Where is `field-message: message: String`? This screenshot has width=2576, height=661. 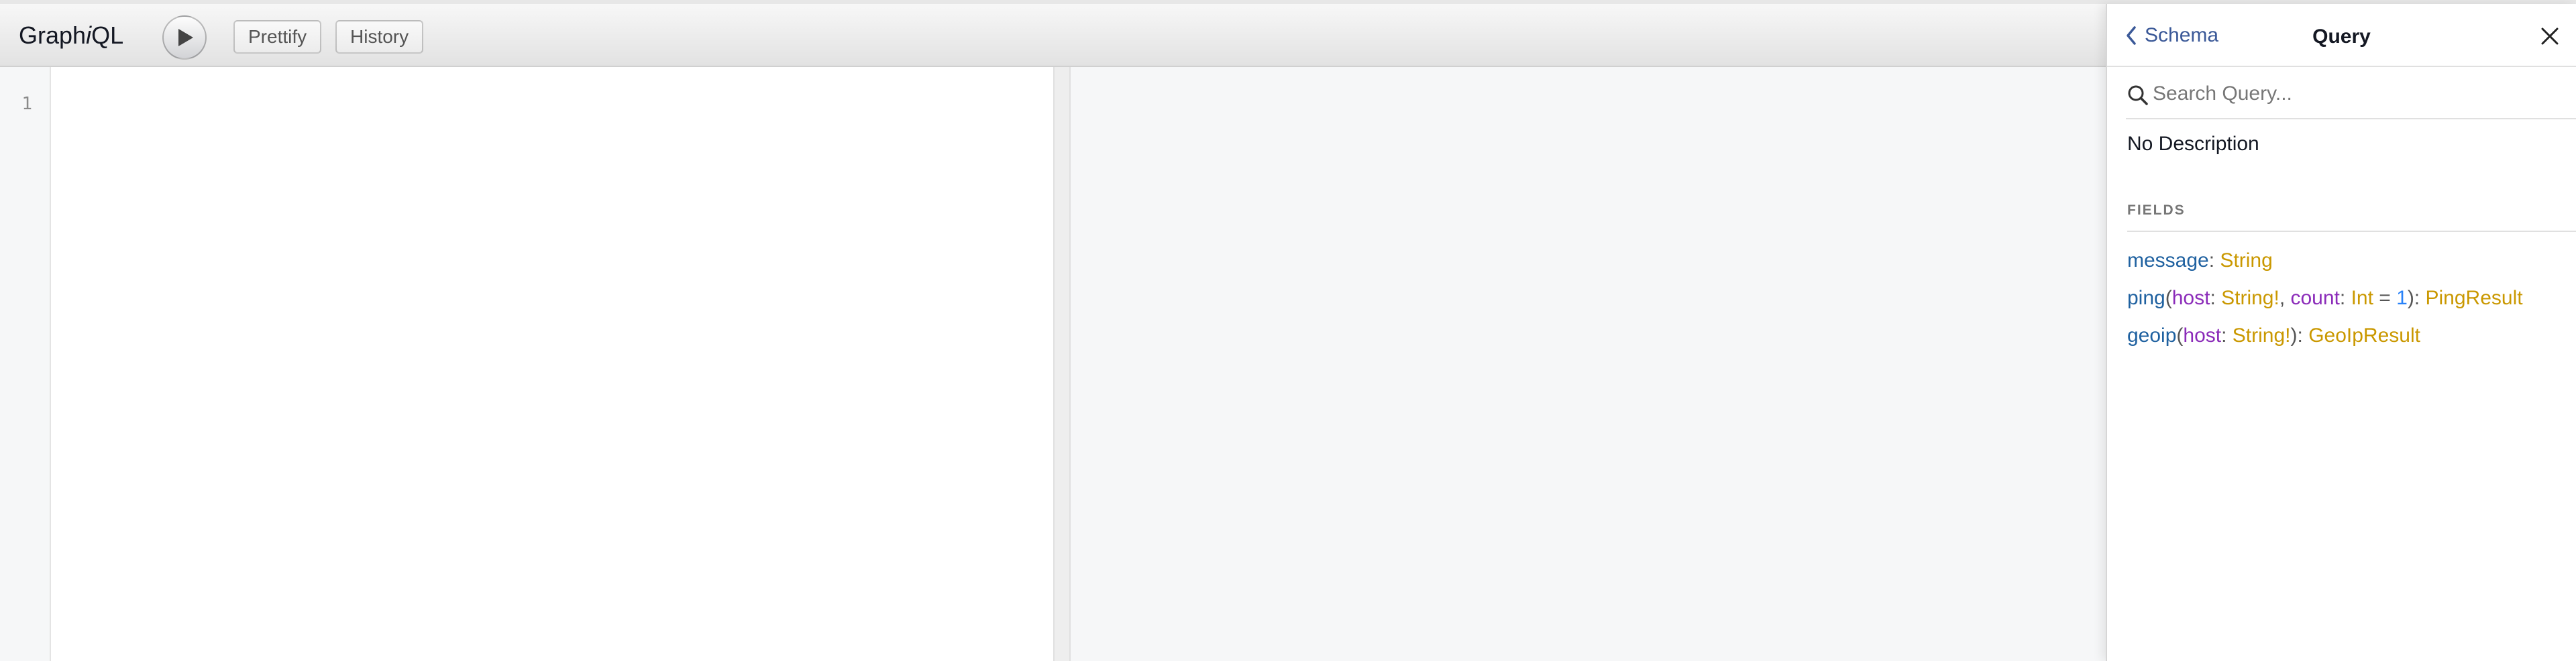 field-message: message: String is located at coordinates (2200, 260).